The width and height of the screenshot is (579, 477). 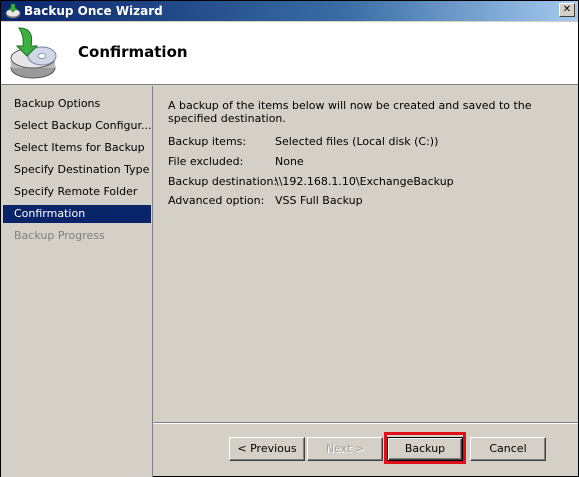 What do you see at coordinates (77, 170) in the screenshot?
I see `sidebar-item-specify-destination-type: Specify Destination Type` at bounding box center [77, 170].